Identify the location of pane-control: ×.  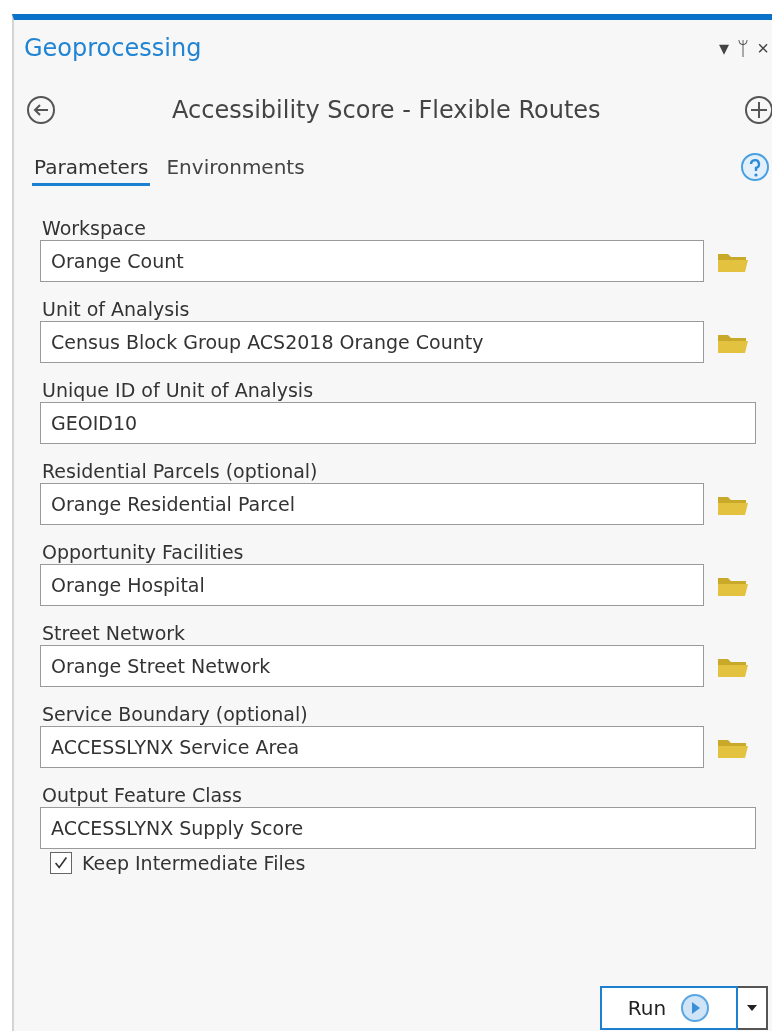
(763, 48).